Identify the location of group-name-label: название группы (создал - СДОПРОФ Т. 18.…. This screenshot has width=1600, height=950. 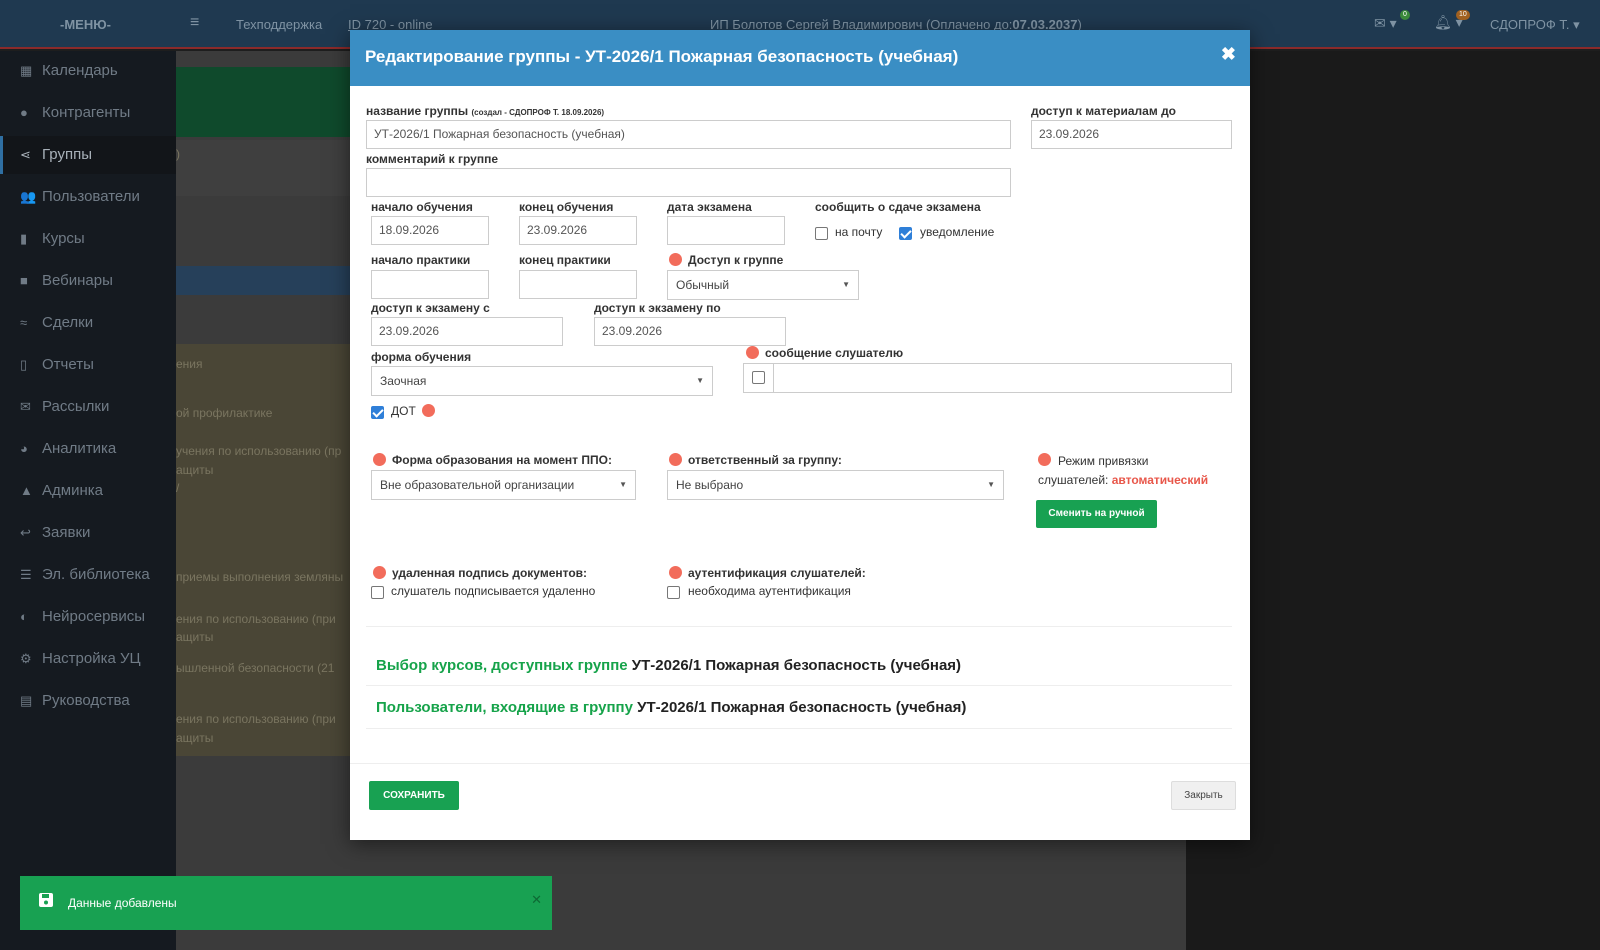
(485, 111).